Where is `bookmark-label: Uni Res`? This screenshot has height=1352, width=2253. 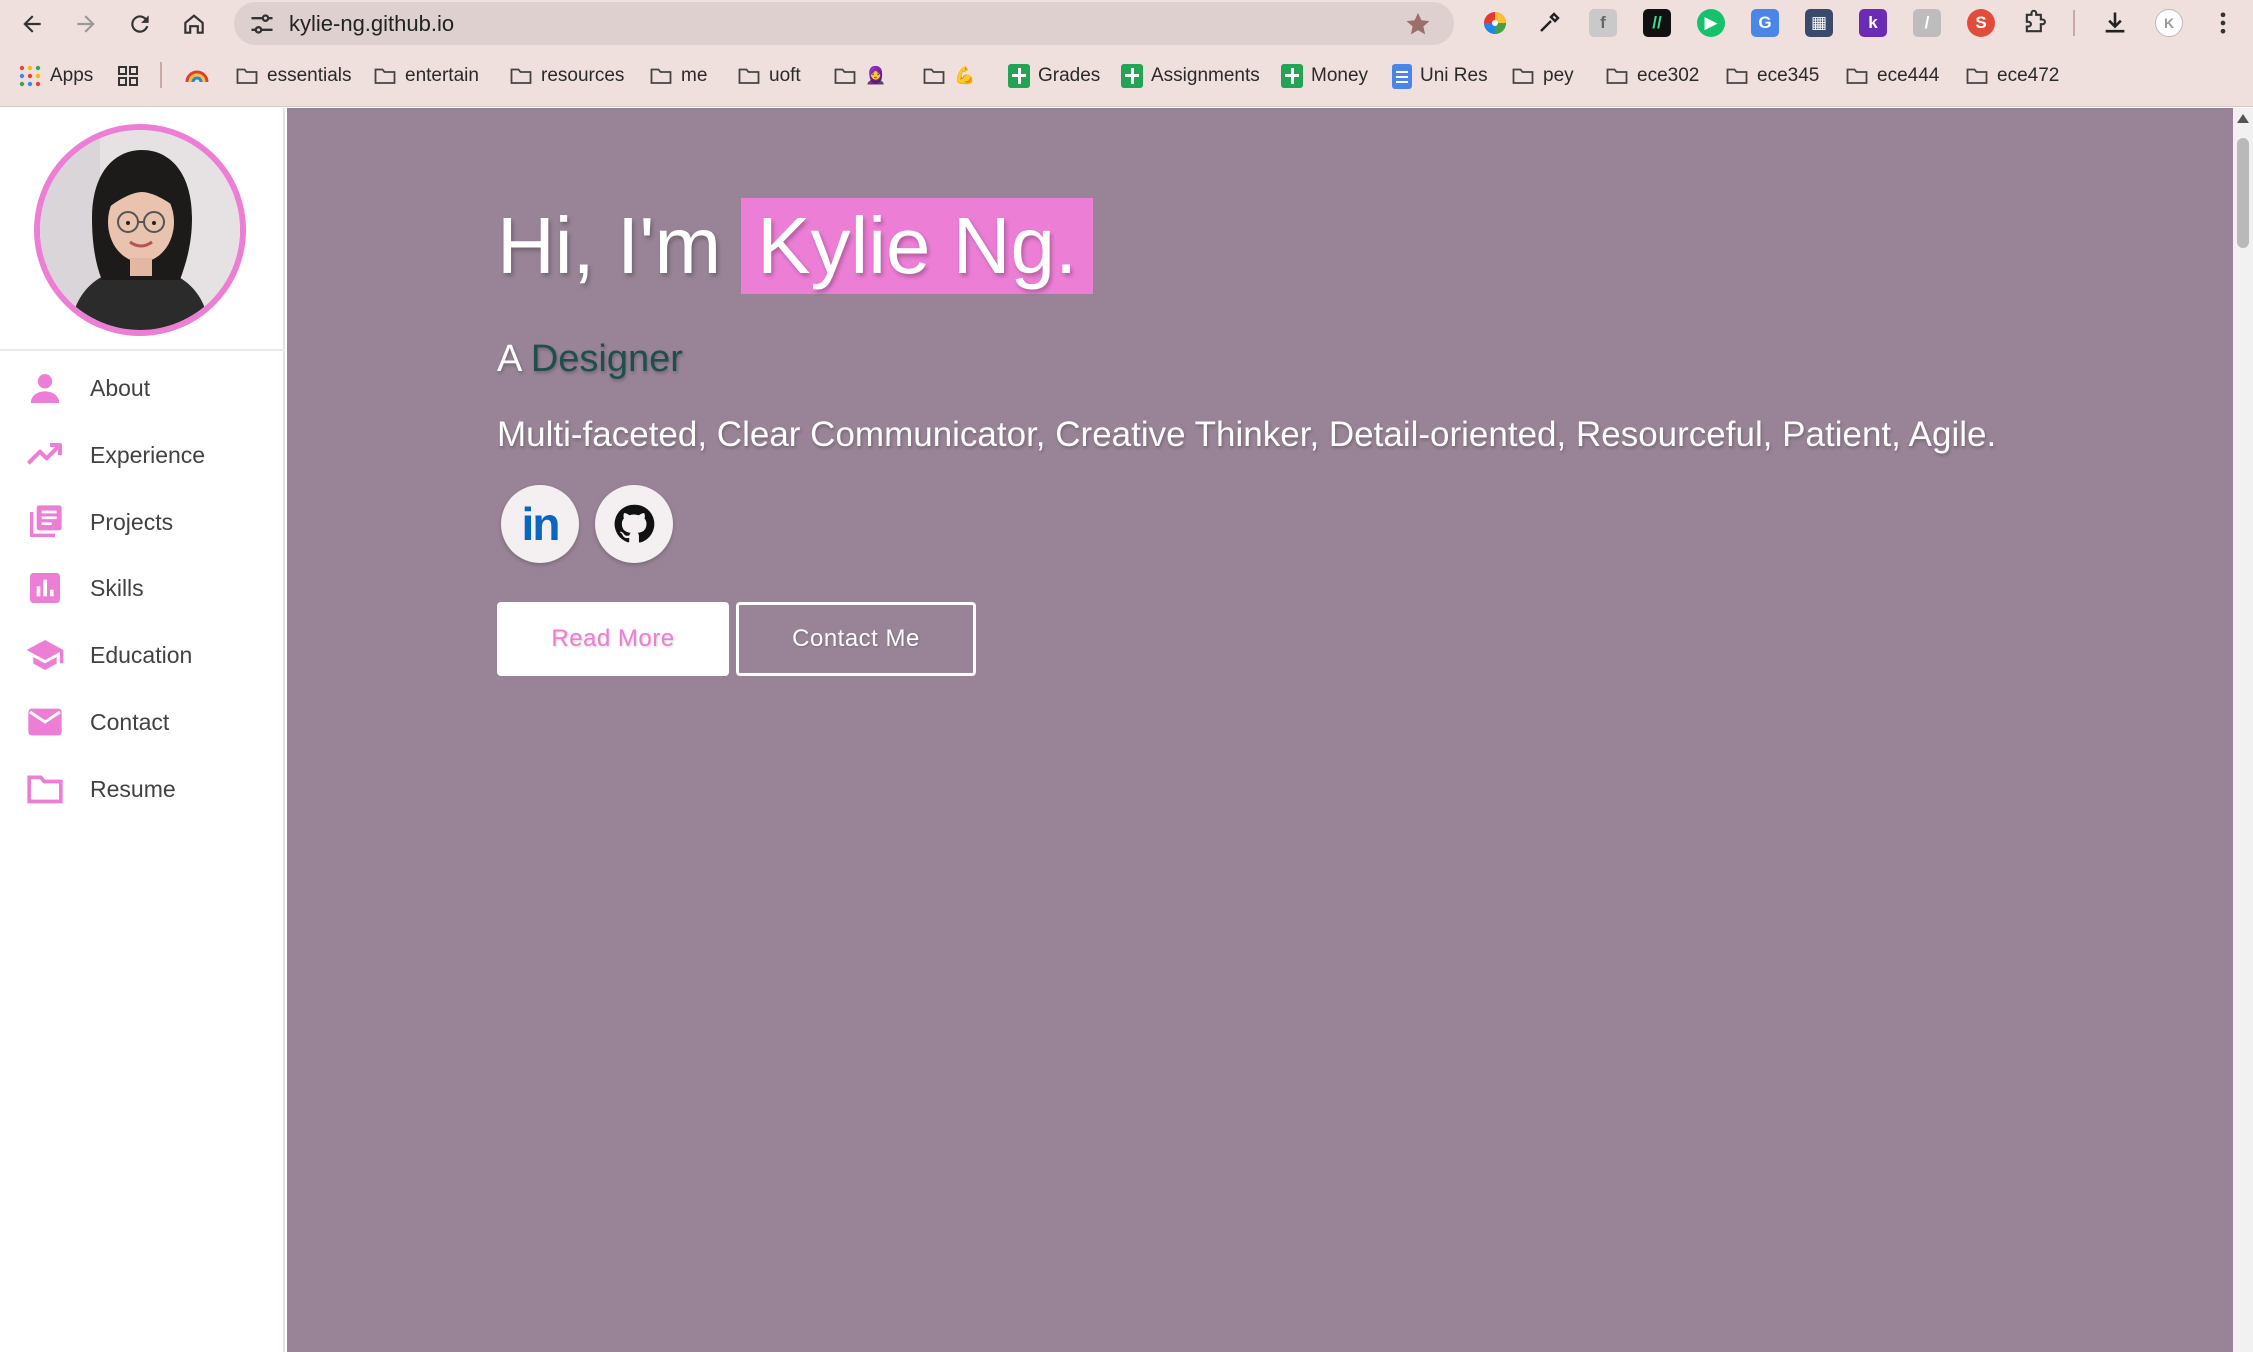
bookmark-label: Uni Res is located at coordinates (1454, 75).